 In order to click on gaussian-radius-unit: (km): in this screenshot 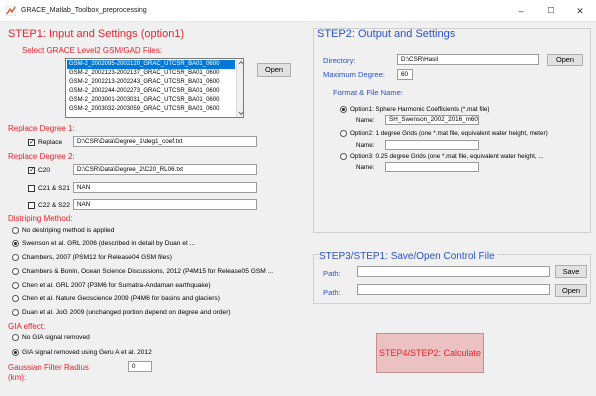, I will do `click(17, 377)`.